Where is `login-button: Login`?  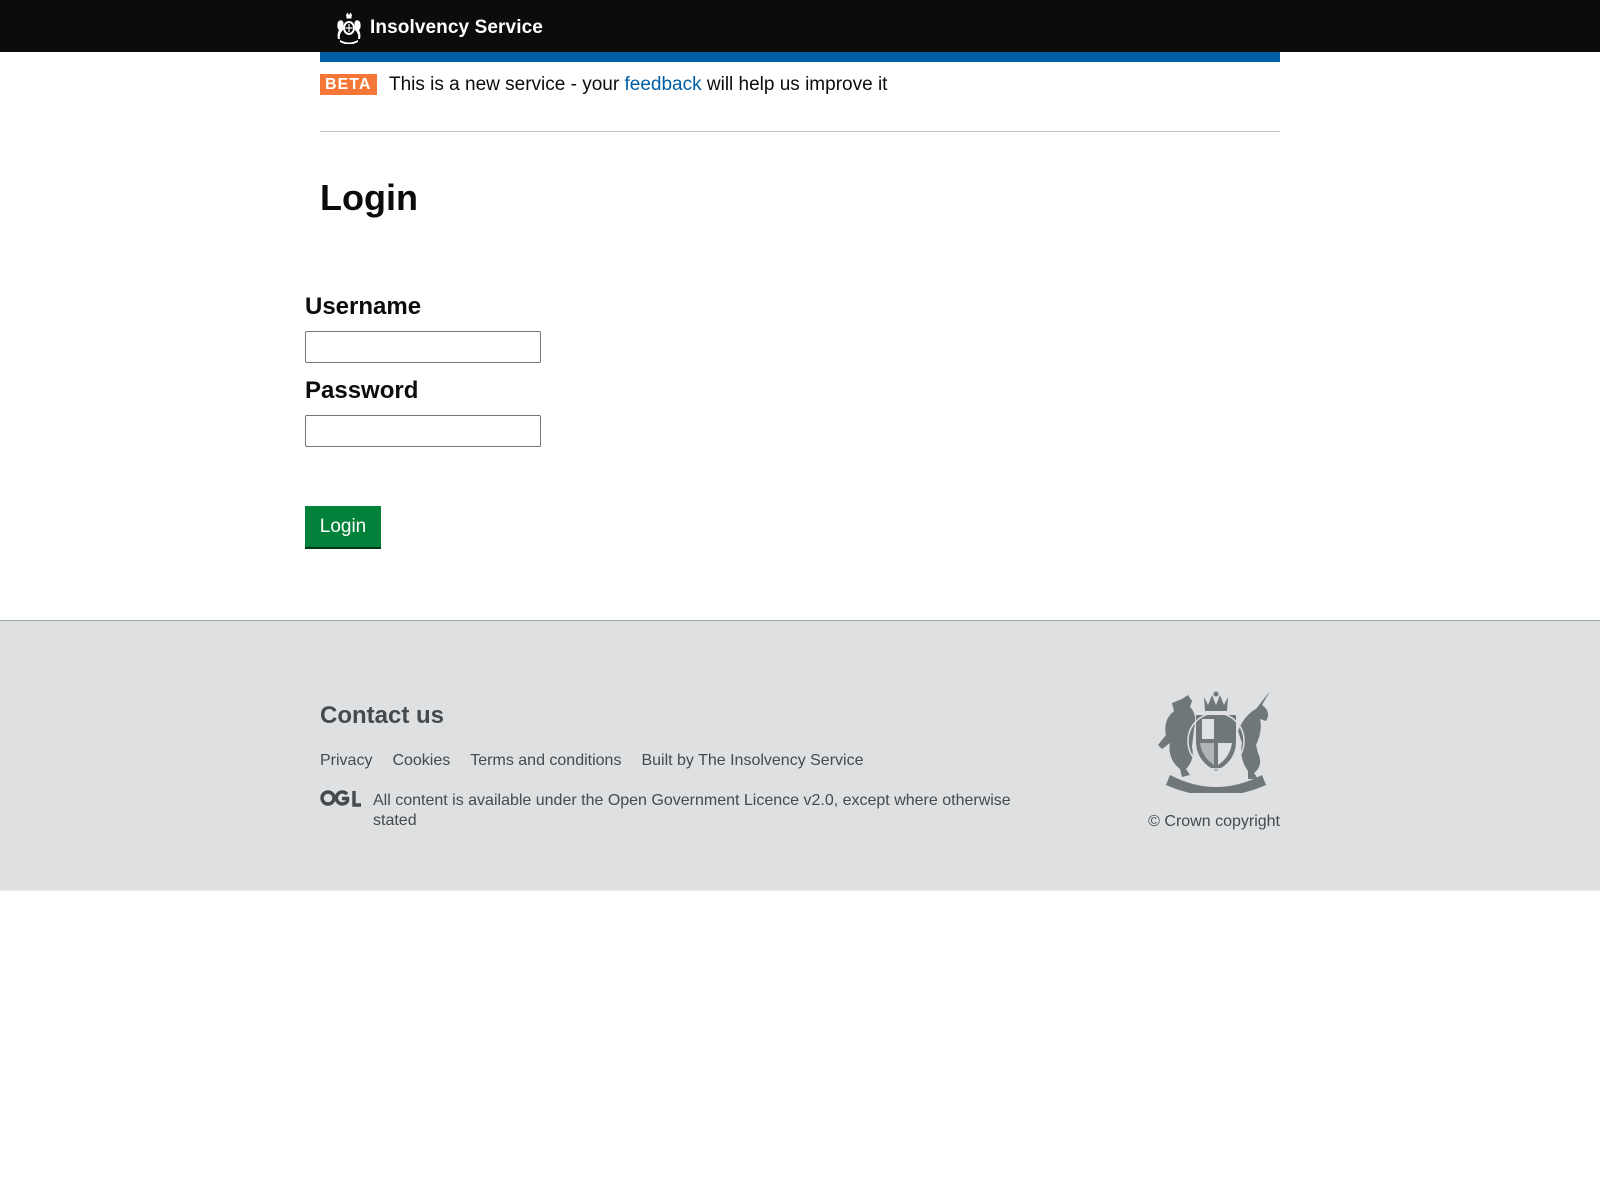 login-button: Login is located at coordinates (343, 526).